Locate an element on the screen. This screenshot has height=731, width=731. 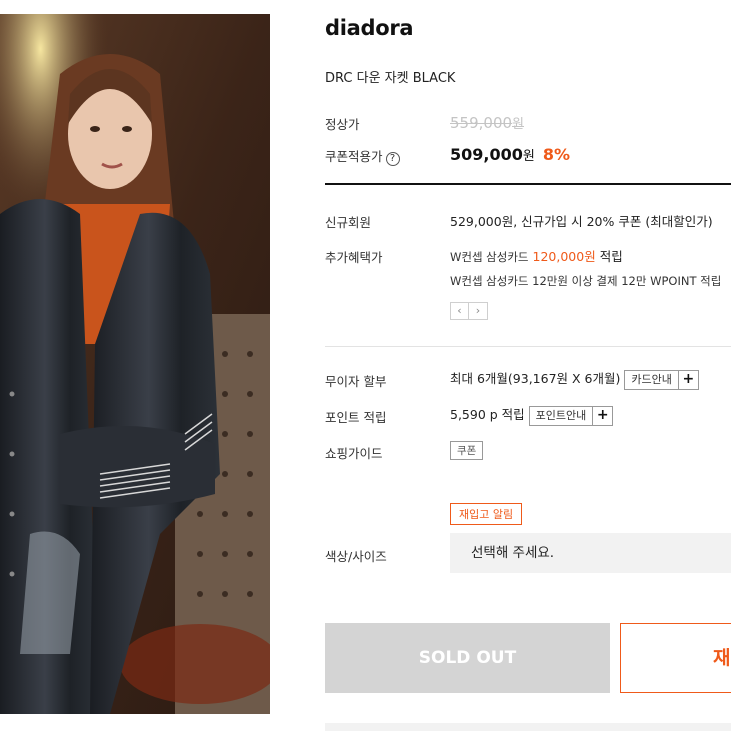
coupon-tag: 쿠폰 is located at coordinates (467, 450).